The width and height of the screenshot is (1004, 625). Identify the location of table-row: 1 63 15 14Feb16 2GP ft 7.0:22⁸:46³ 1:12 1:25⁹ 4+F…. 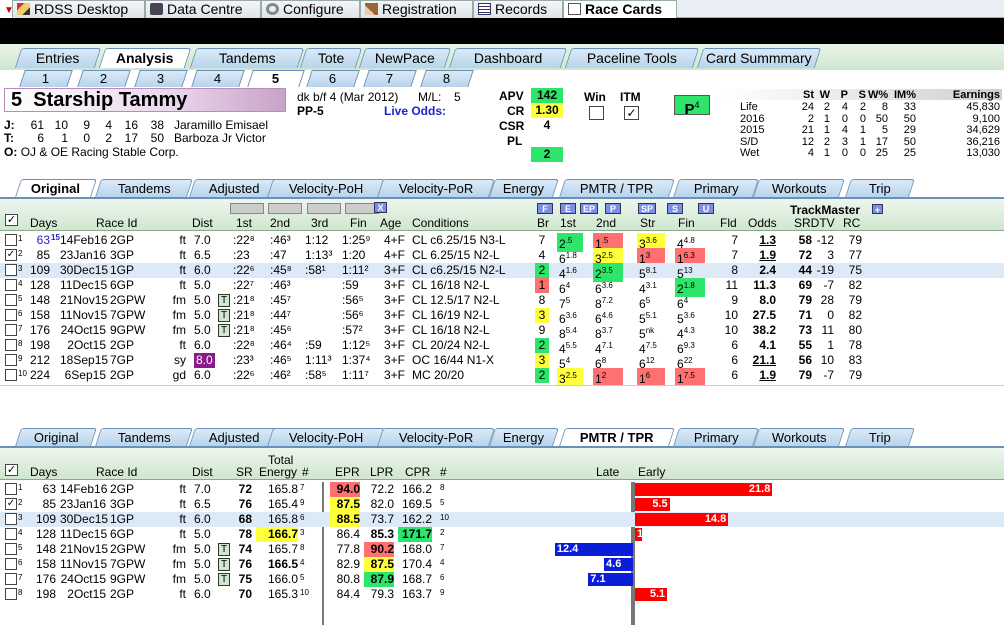
(502, 242).